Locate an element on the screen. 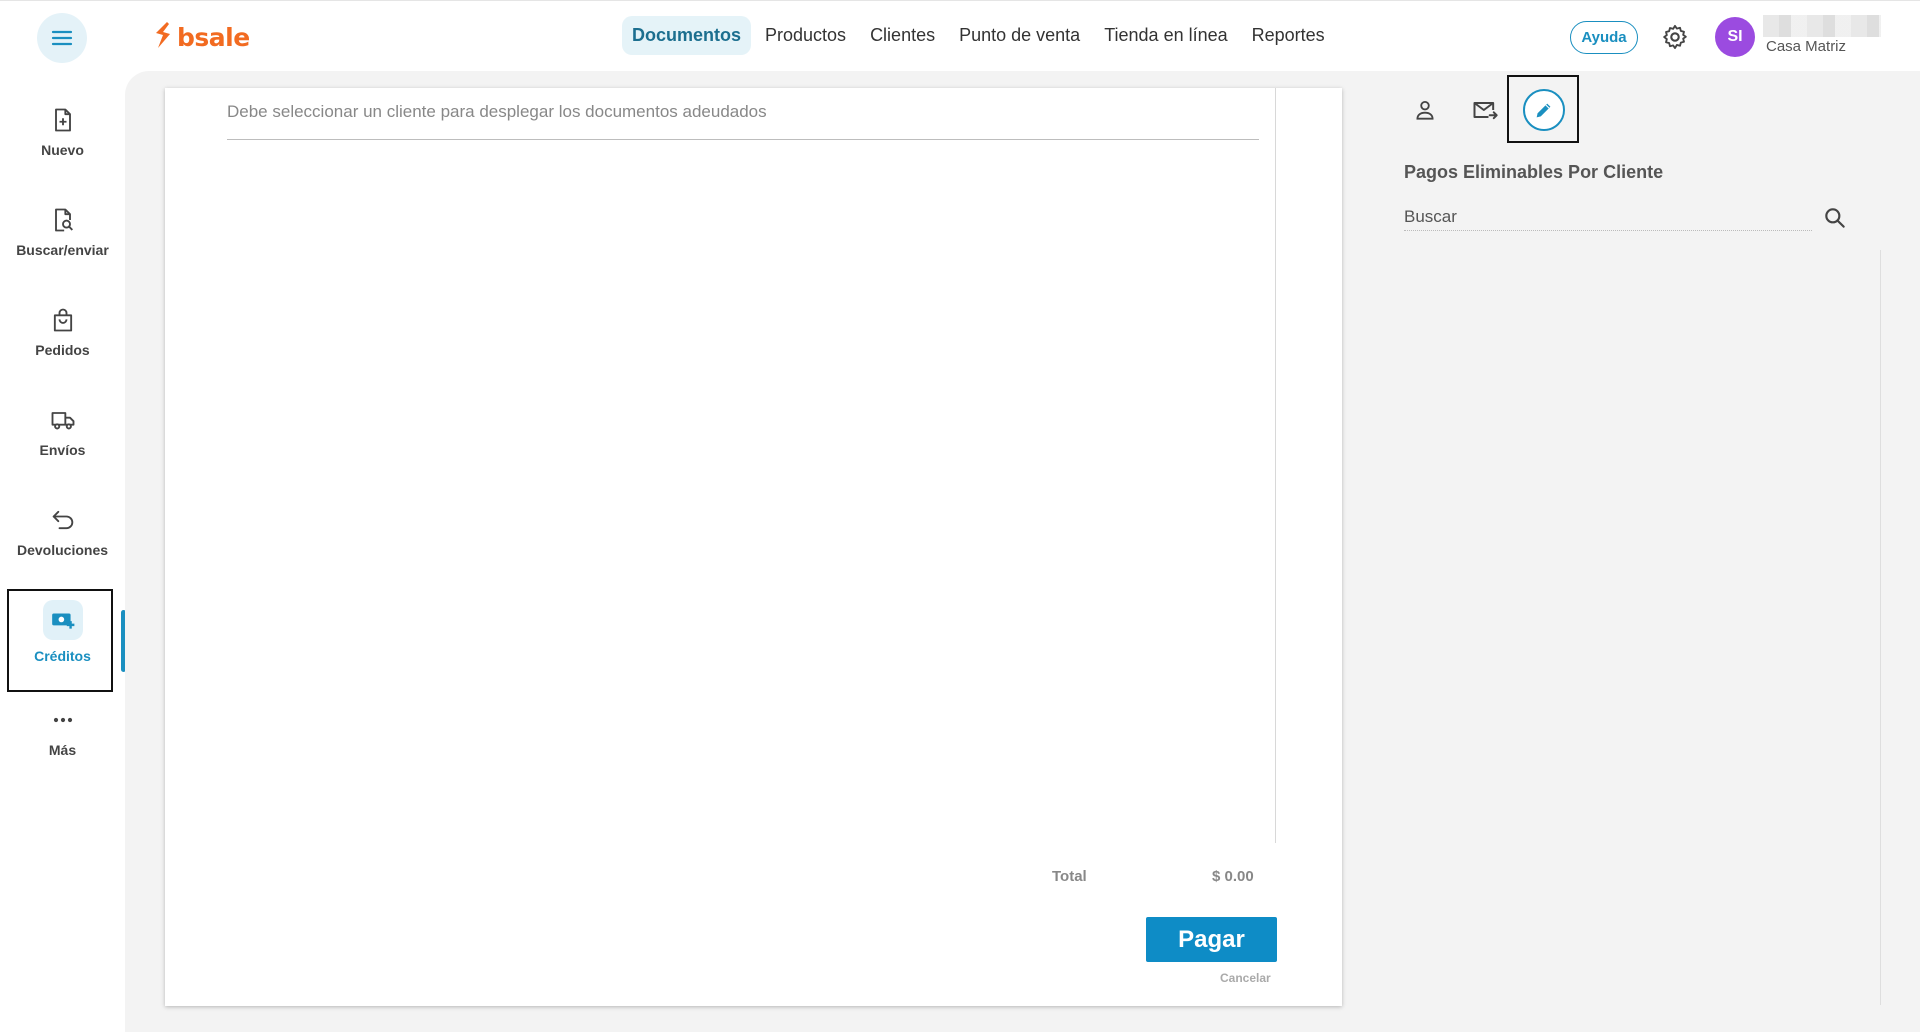 This screenshot has height=1032, width=1920. mail-send-icon is located at coordinates (1485, 111).